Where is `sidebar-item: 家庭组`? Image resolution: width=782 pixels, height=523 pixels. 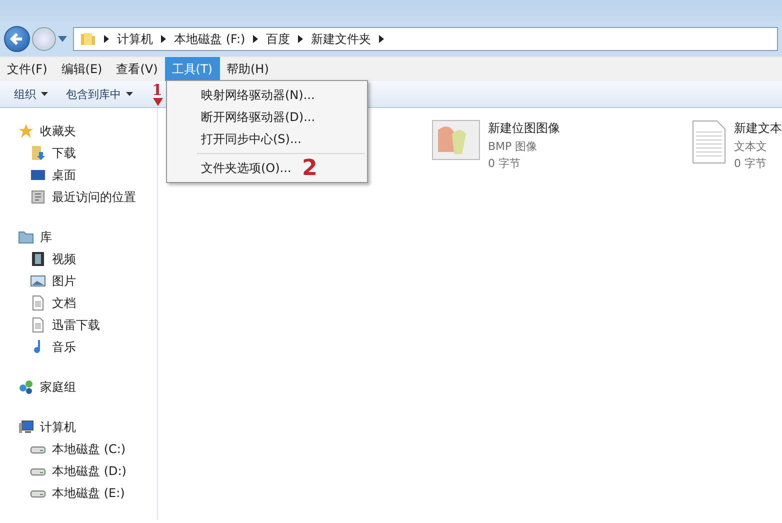
sidebar-item: 家庭组 is located at coordinates (78, 387).